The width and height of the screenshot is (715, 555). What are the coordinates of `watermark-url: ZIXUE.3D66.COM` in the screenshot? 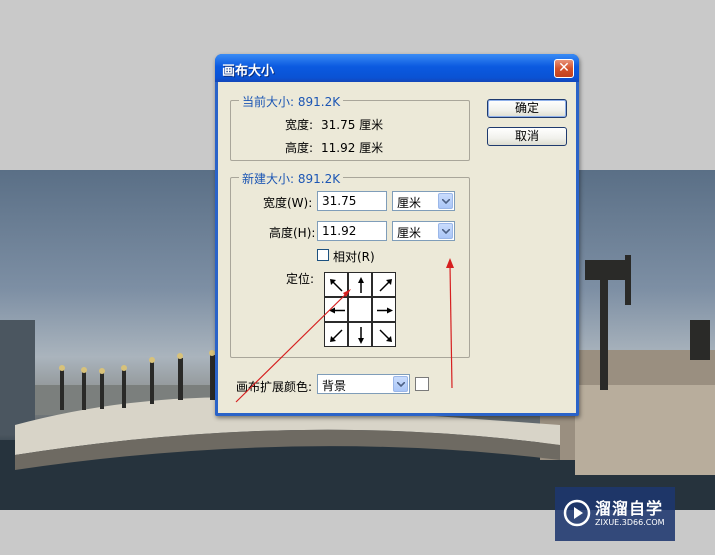 It's located at (630, 522).